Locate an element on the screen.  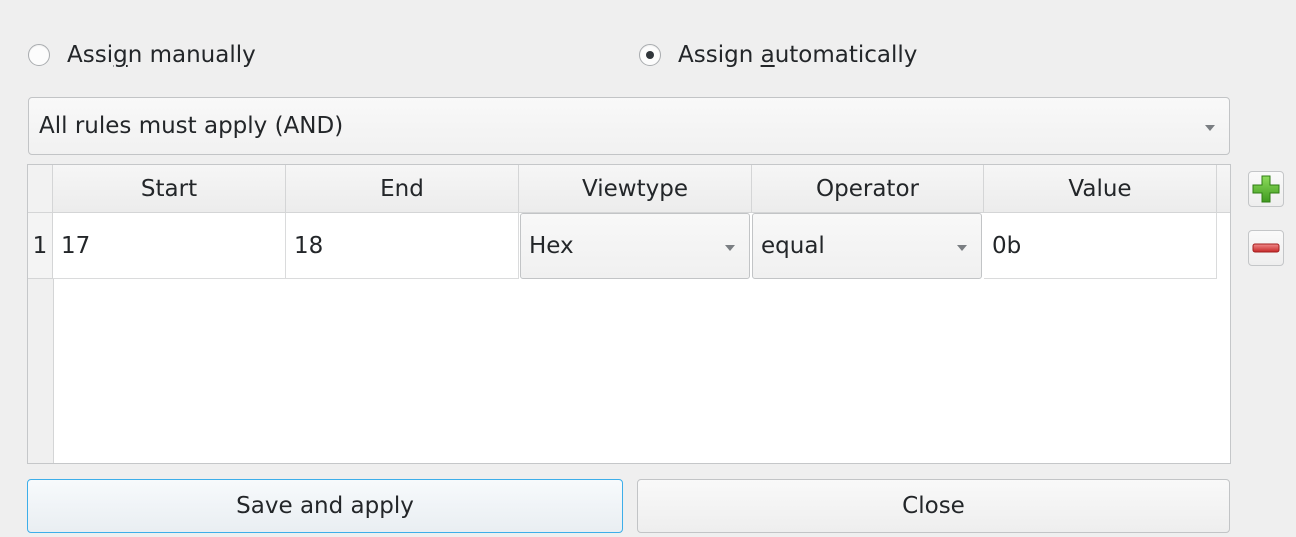
header-filler is located at coordinates (1223, 189).